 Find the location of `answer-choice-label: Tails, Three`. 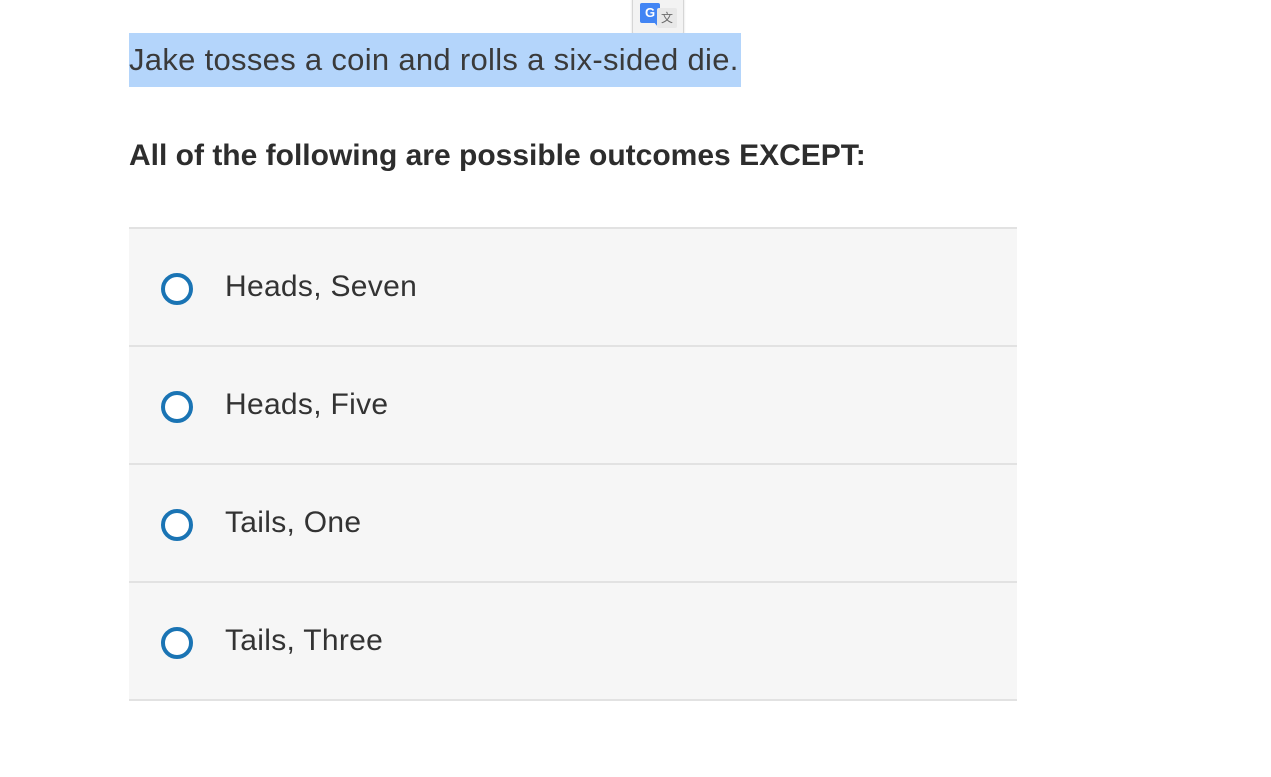

answer-choice-label: Tails, Three is located at coordinates (304, 640).